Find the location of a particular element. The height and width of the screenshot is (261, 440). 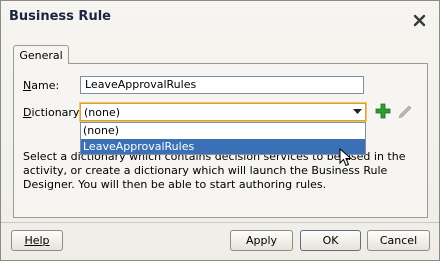

cancel-button: Cancel is located at coordinates (398, 240).